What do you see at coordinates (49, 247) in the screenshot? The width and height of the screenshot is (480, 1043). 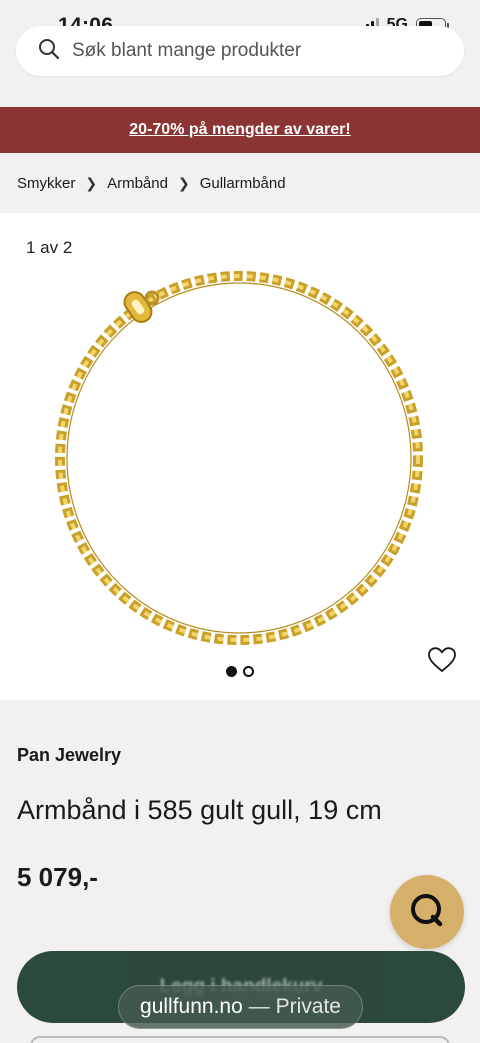 I see `gallery-counter: 1 av 2` at bounding box center [49, 247].